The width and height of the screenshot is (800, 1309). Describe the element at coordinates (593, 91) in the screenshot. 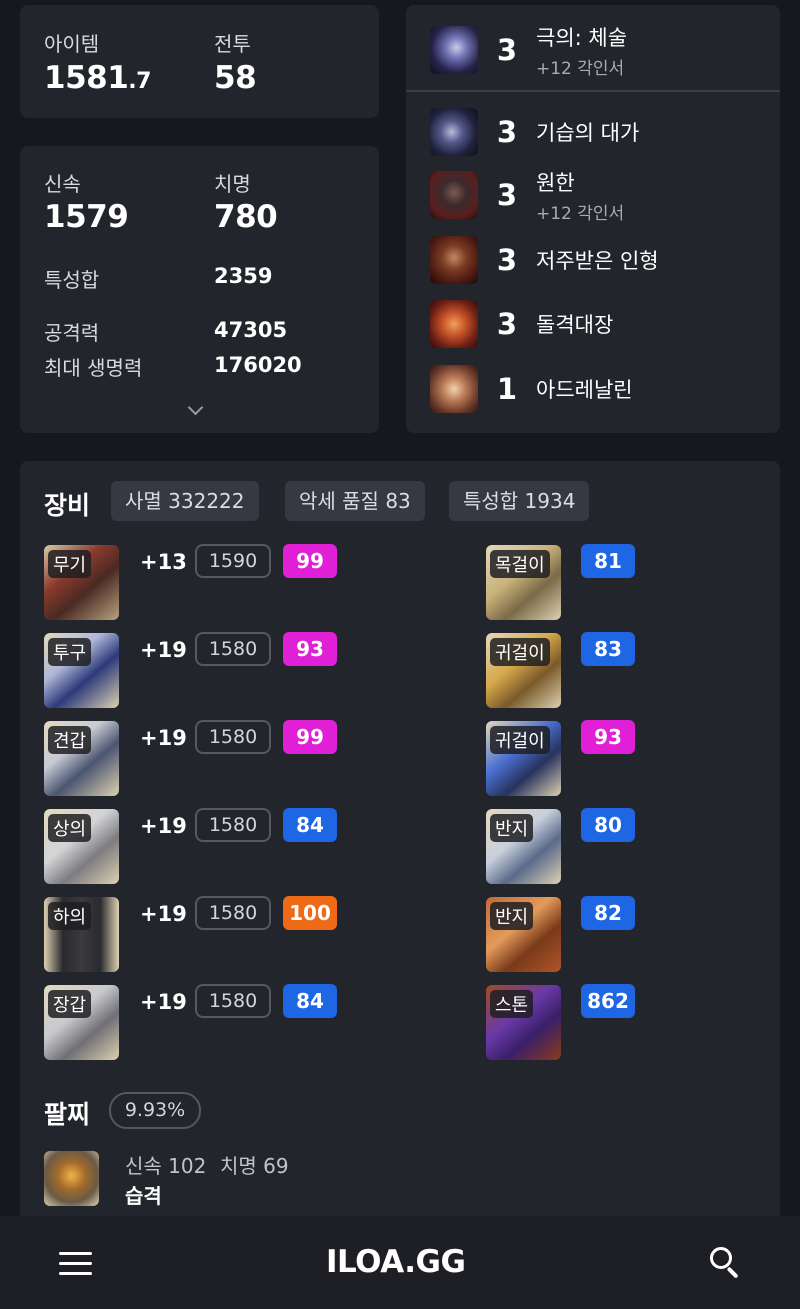

I see `engravings-divider` at that location.